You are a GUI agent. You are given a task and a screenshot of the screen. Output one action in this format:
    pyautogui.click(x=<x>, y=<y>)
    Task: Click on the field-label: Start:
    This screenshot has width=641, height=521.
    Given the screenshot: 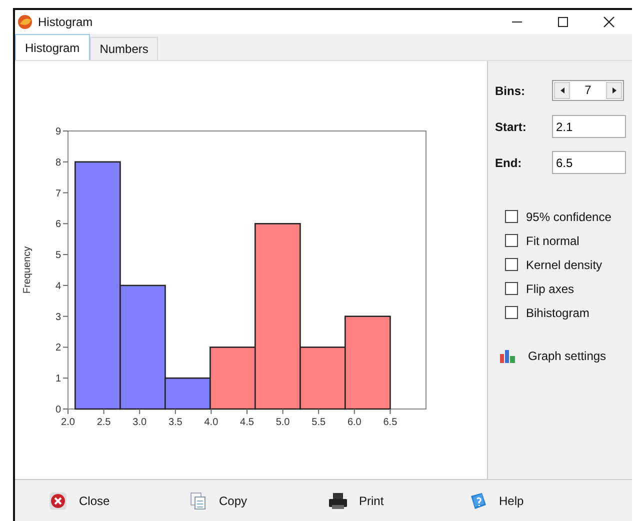 What is the action you would take?
    pyautogui.click(x=511, y=127)
    